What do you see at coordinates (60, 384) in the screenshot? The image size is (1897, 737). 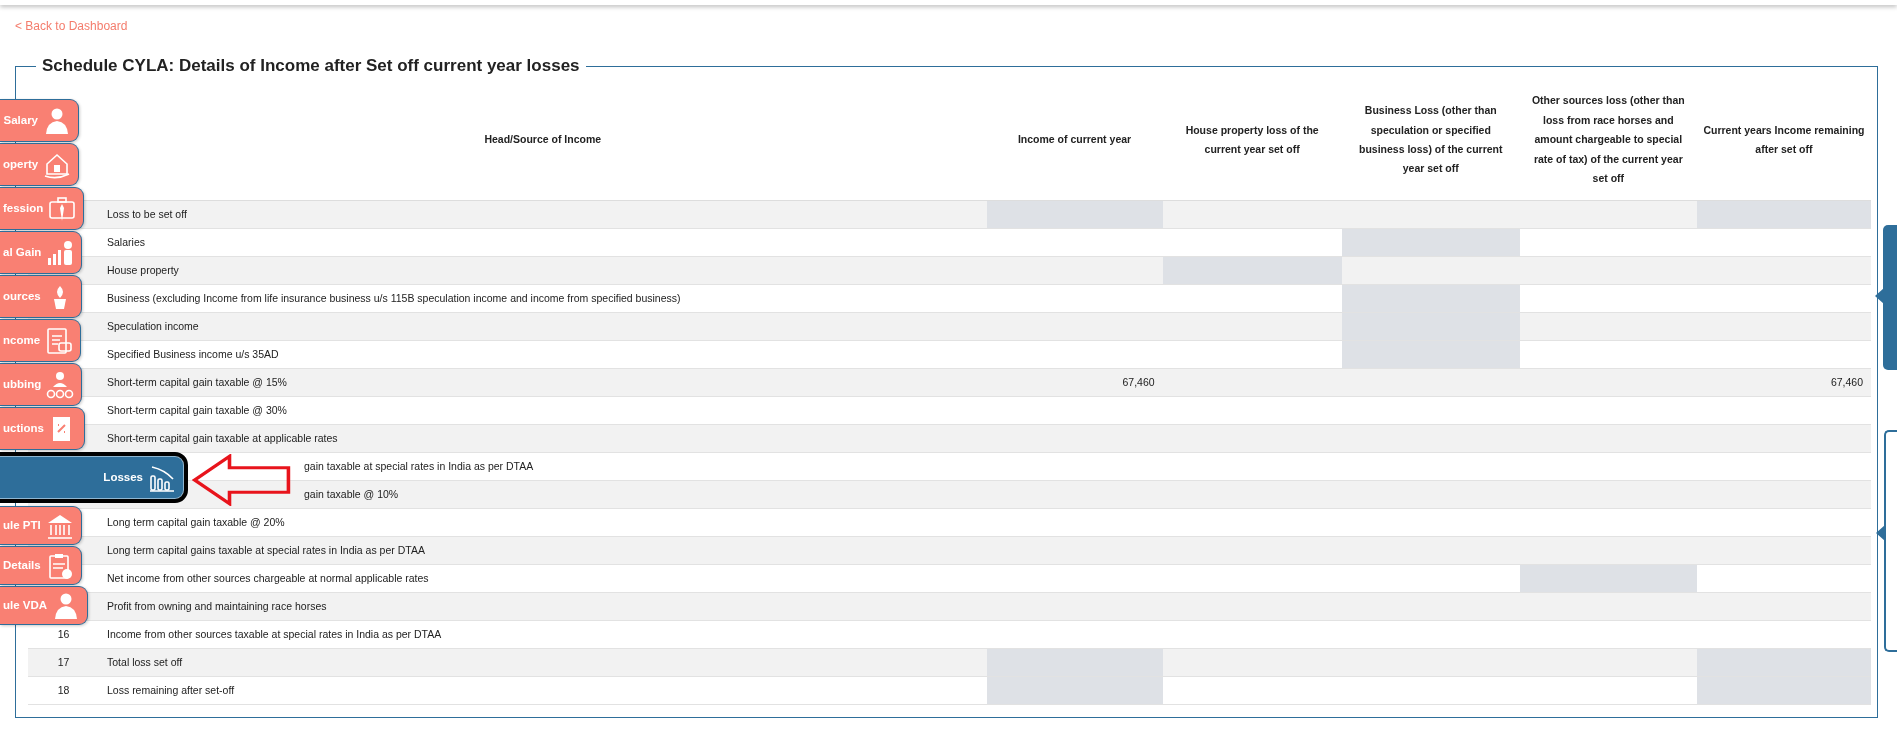 I see `people-icon` at bounding box center [60, 384].